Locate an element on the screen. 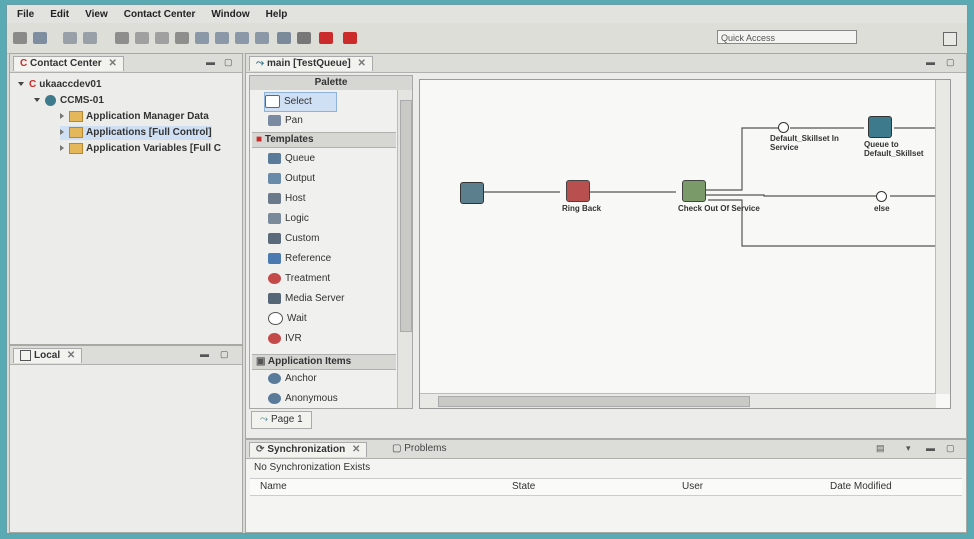 Image resolution: width=974 pixels, height=539 pixels. zoom-fit-icon is located at coordinates (242, 38).